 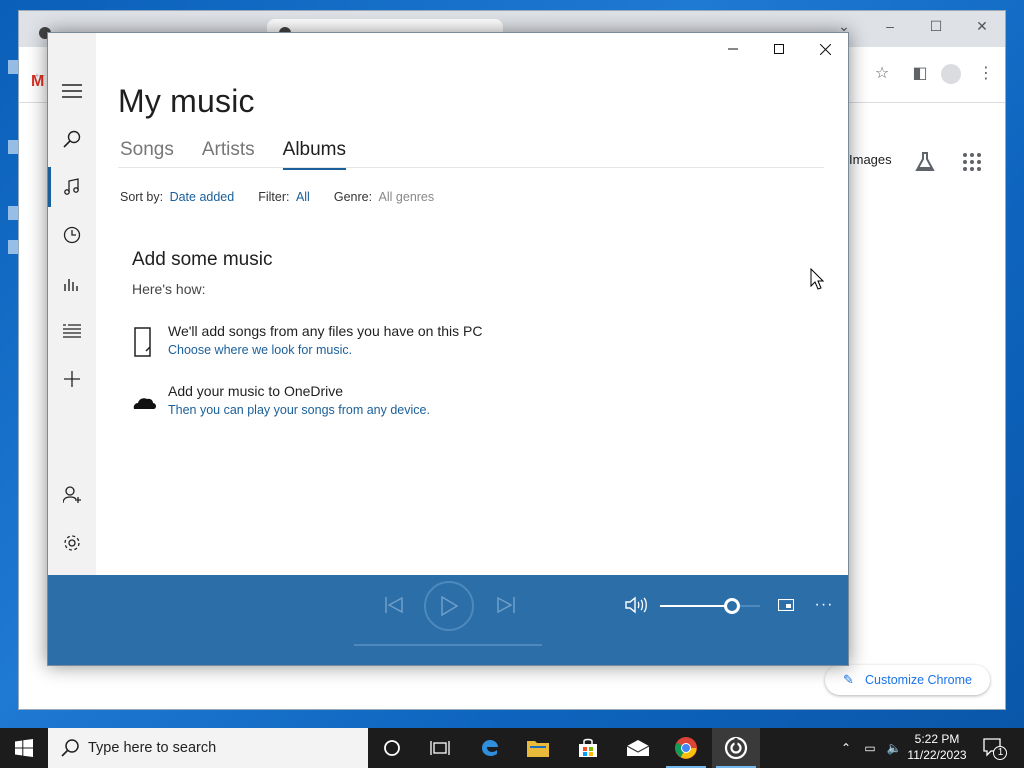 I want to click on cortana-button, so click(x=392, y=748).